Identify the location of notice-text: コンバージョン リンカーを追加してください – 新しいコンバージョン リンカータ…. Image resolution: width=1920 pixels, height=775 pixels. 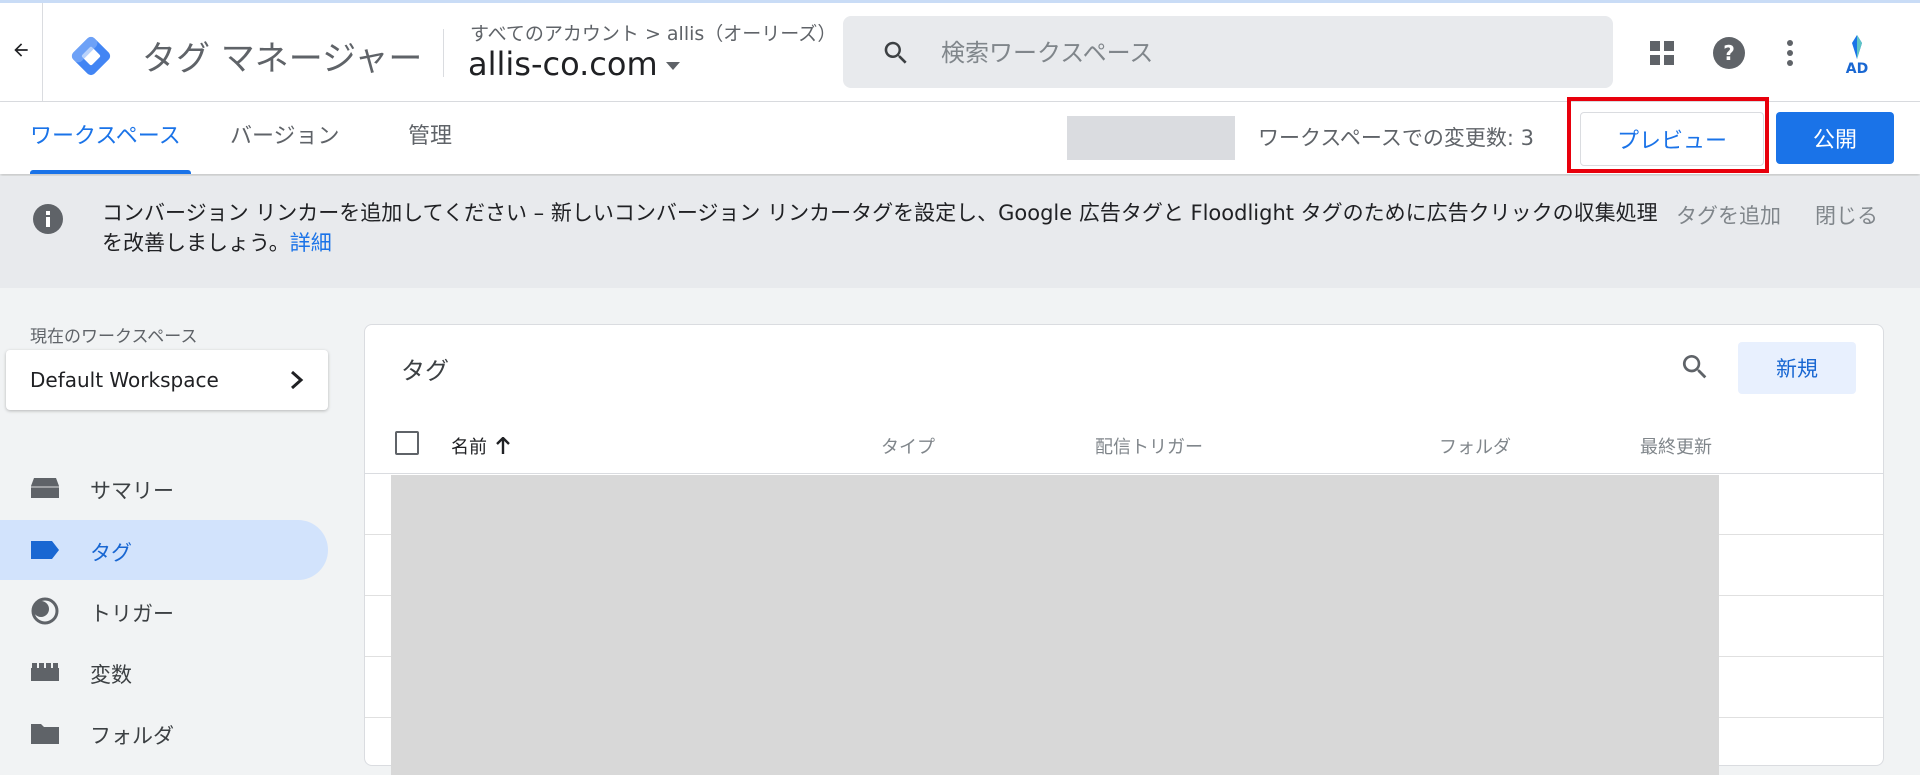
(880, 228).